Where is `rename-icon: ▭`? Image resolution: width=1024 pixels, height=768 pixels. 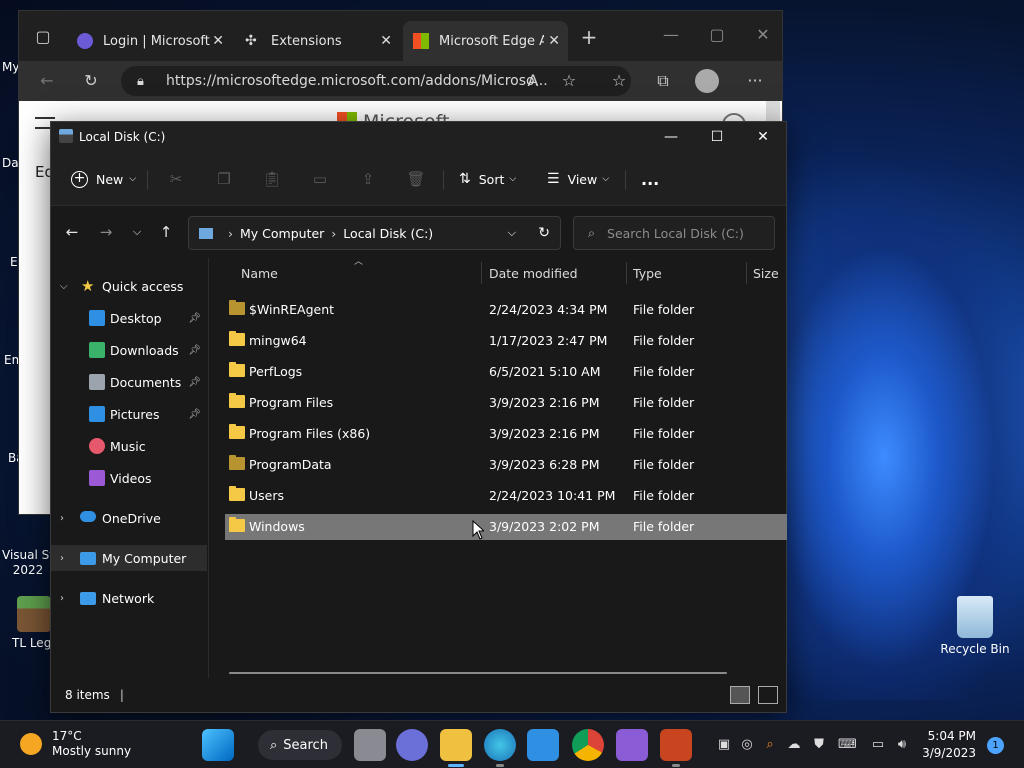
rename-icon: ▭ is located at coordinates (320, 179).